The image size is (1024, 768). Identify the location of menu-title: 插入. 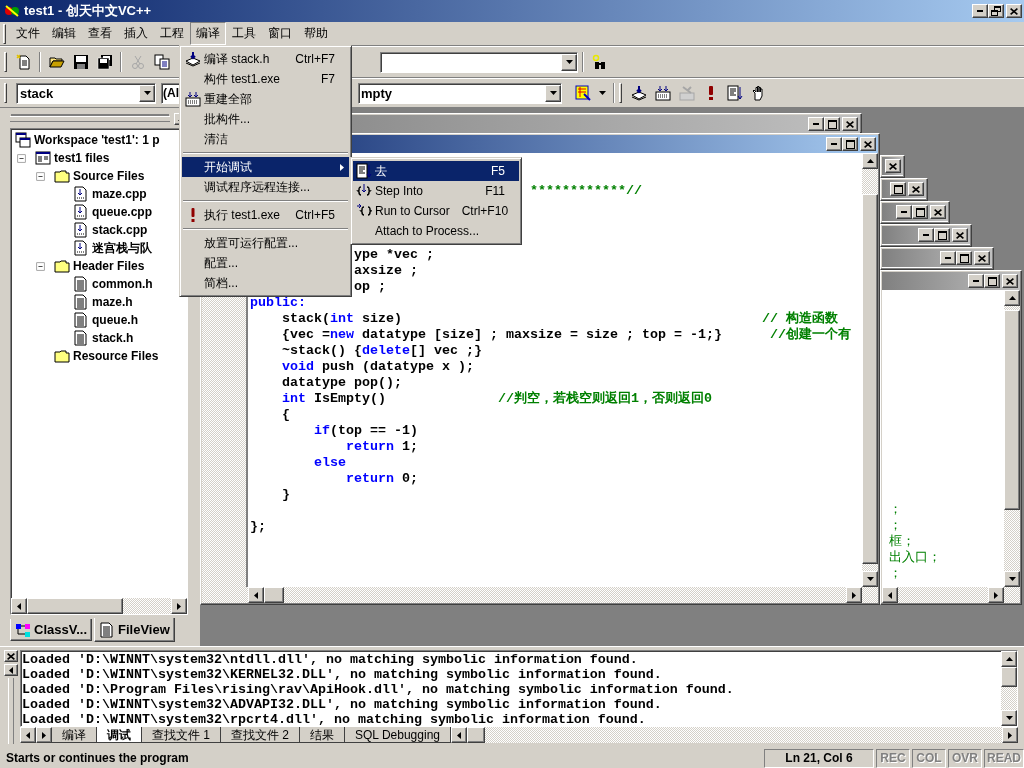
(136, 33).